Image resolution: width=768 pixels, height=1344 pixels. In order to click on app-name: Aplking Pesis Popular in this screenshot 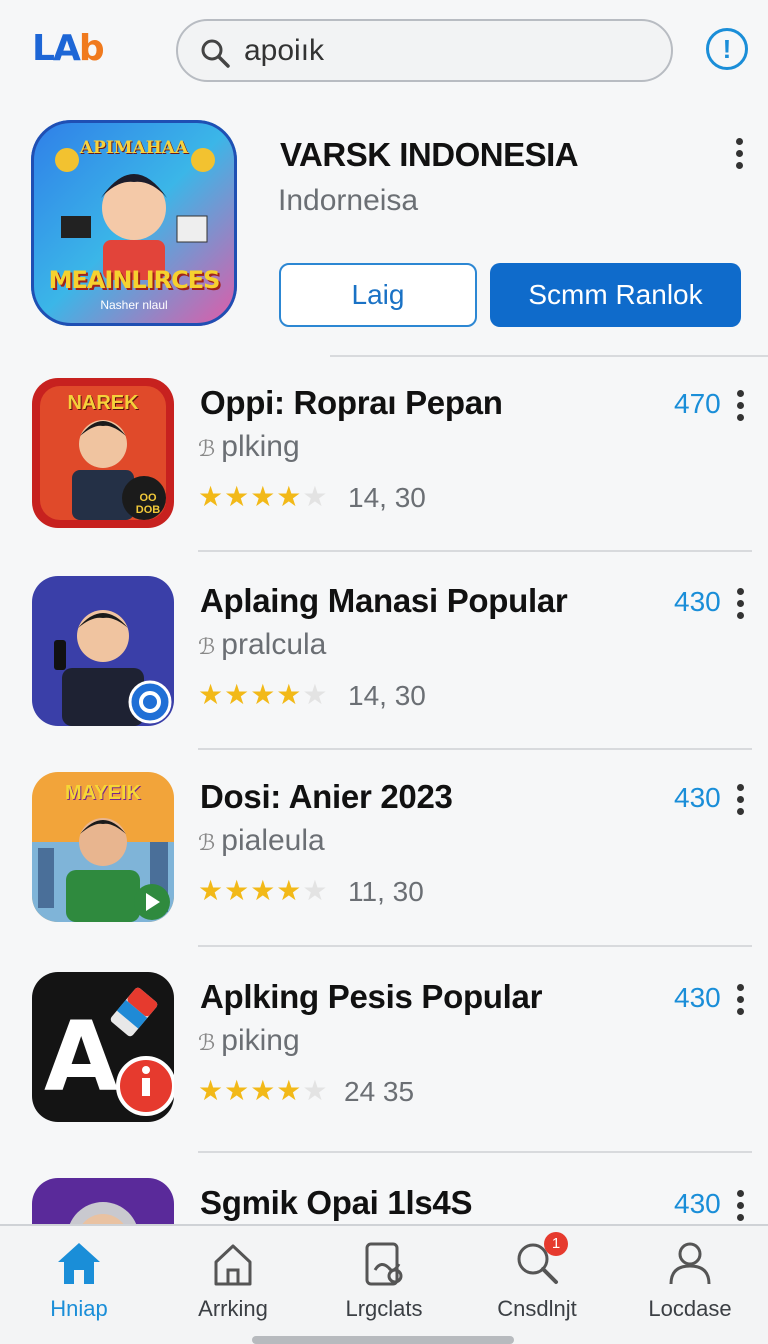, I will do `click(371, 997)`.